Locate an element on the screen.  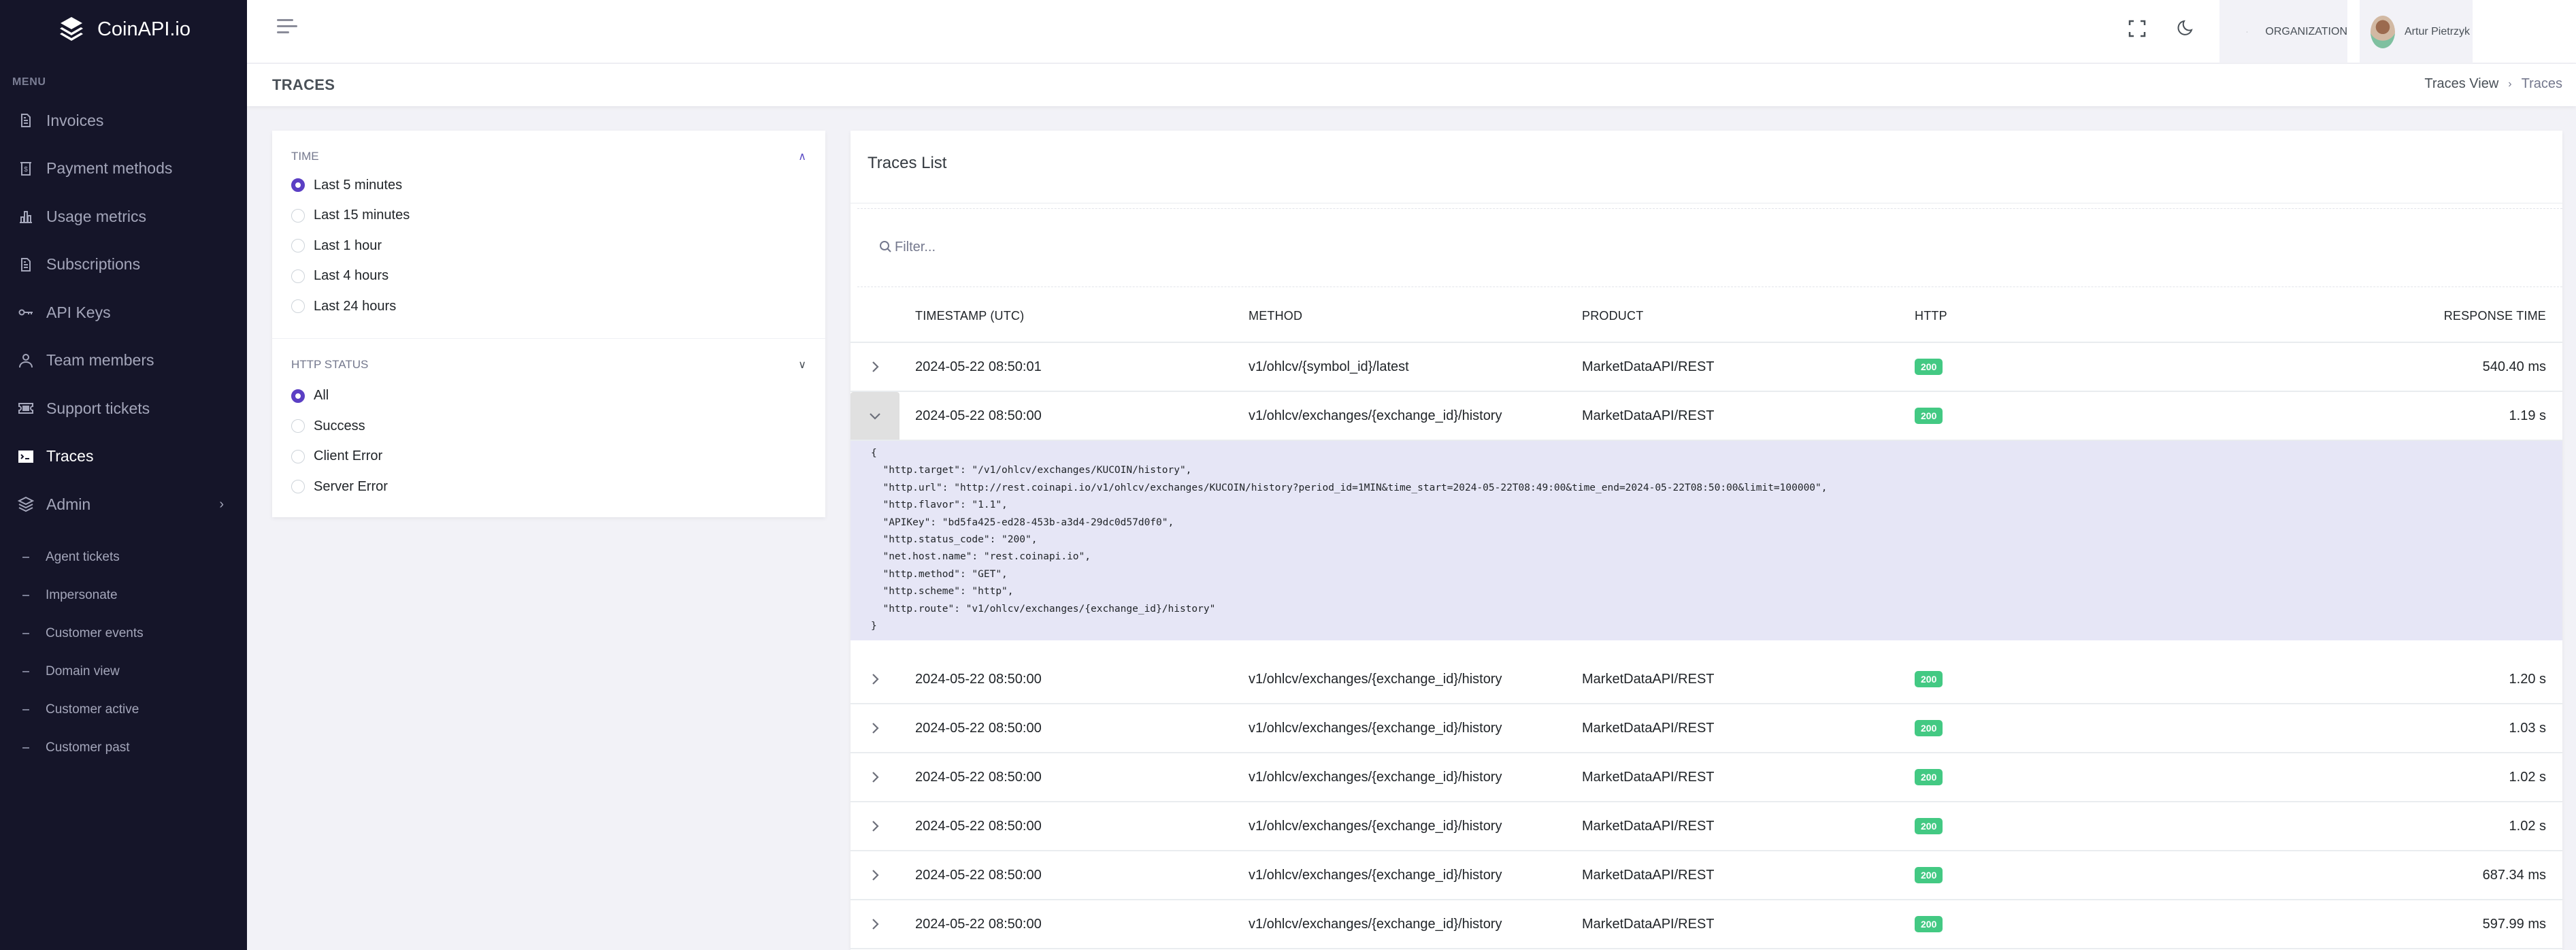
cell-method: v1/ohlcv/{symbol_id}/latest is located at coordinates (1329, 366).